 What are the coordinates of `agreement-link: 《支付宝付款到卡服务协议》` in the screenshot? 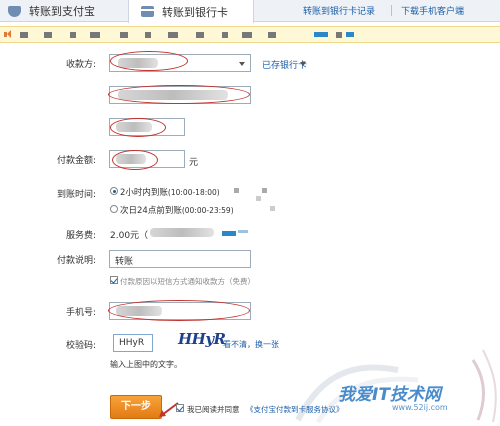 It's located at (295, 409).